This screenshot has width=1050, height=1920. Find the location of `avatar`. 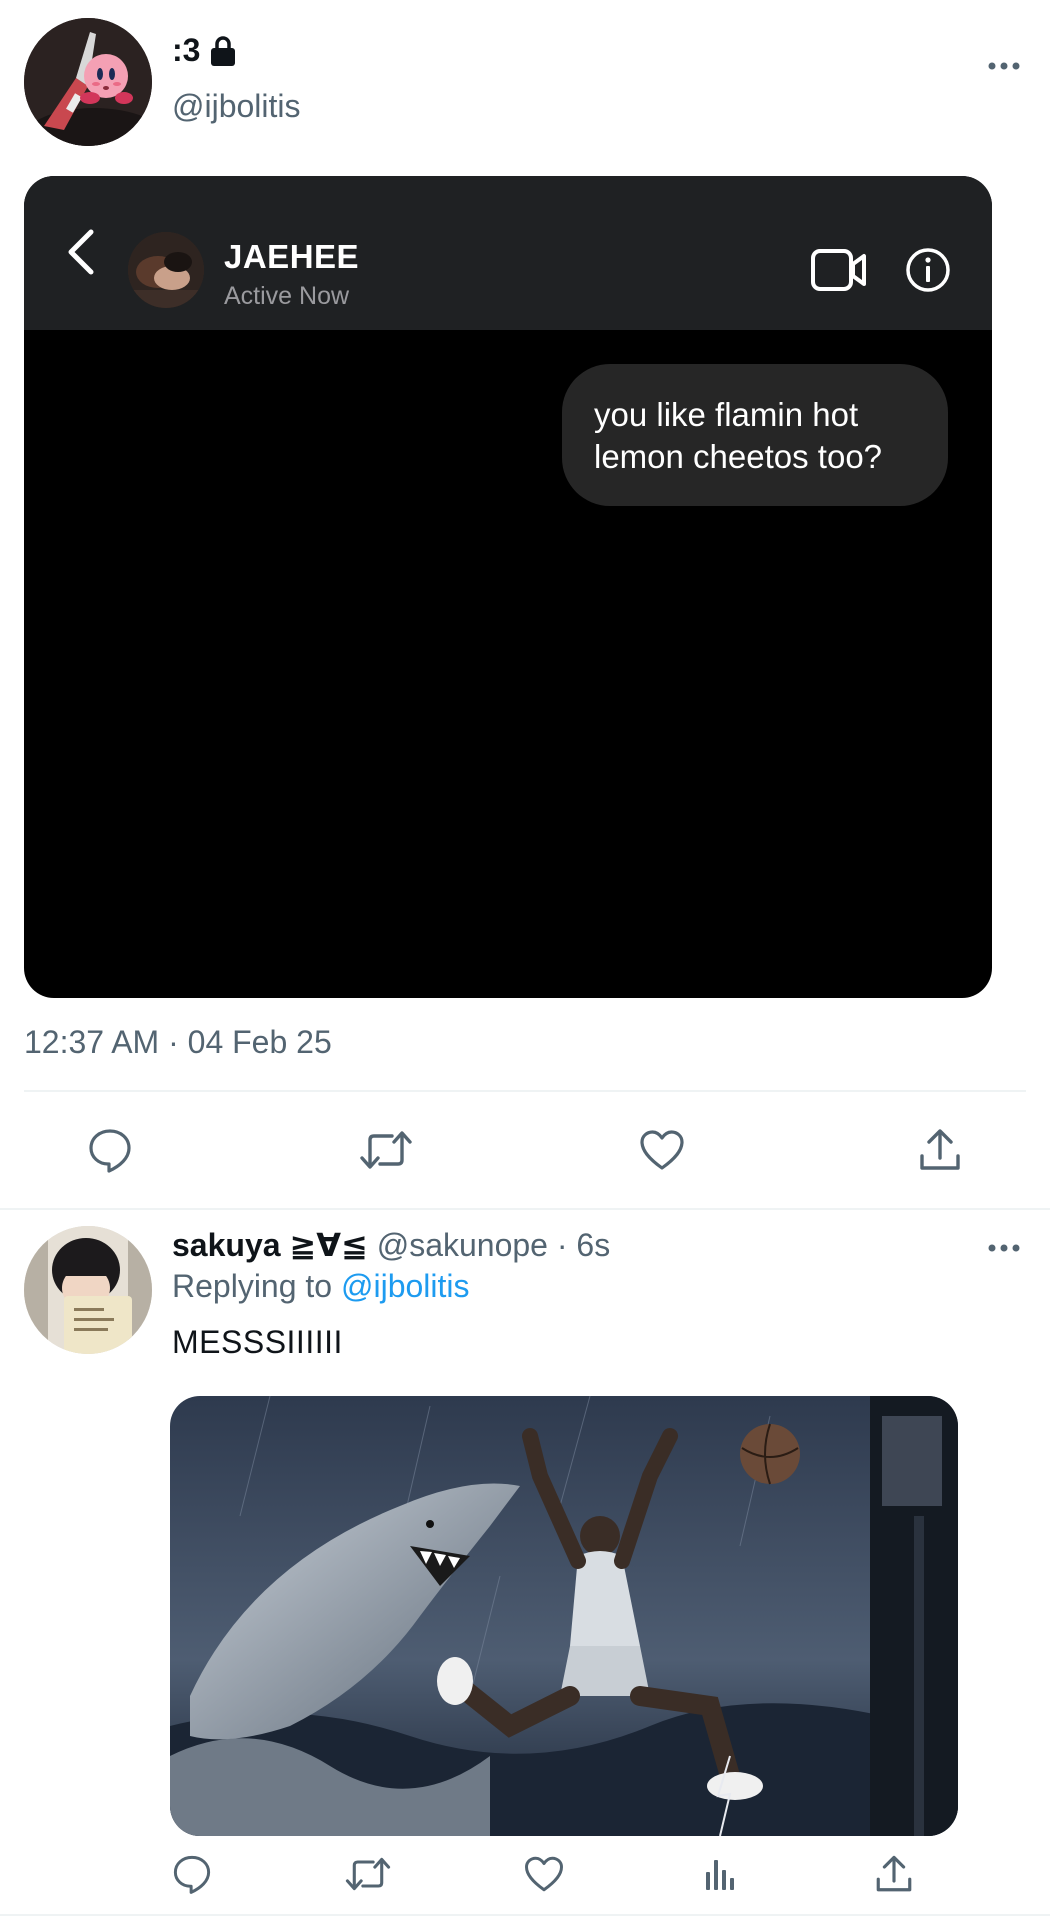

avatar is located at coordinates (88, 82).